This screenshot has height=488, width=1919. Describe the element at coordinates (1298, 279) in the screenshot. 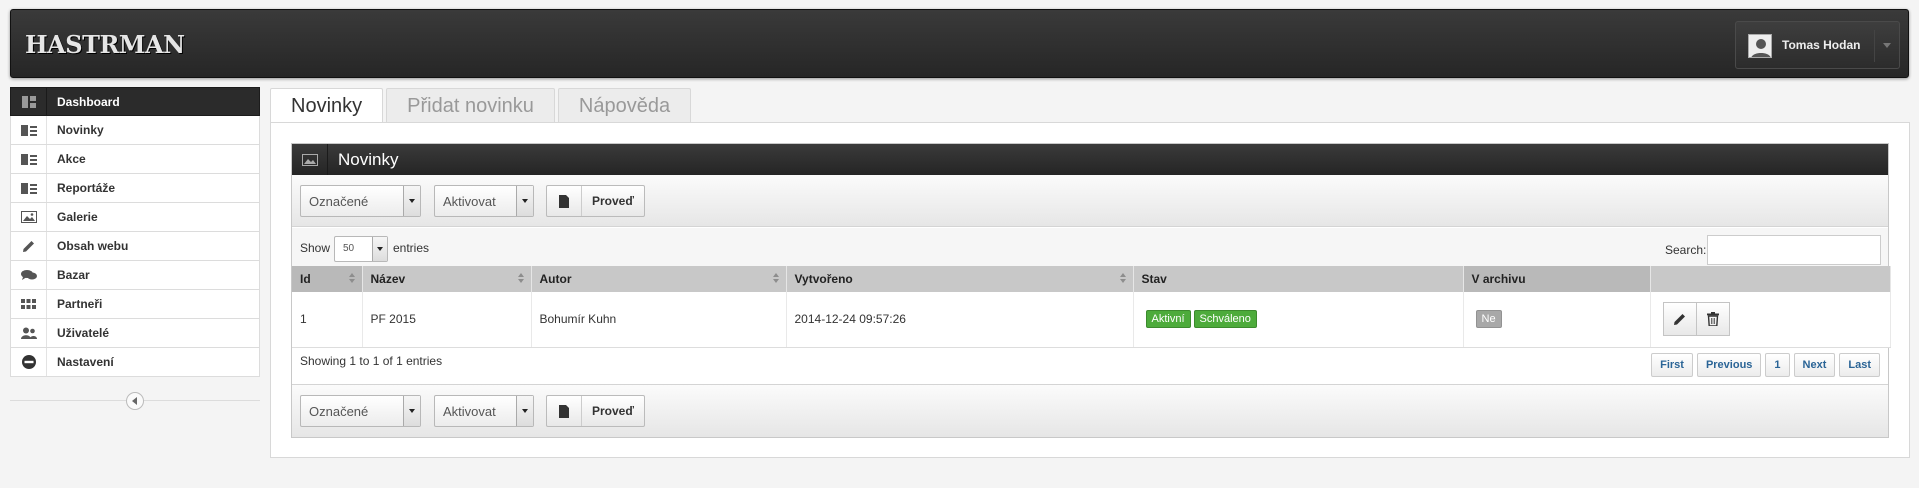

I see `column-header-stav: Stav` at that location.